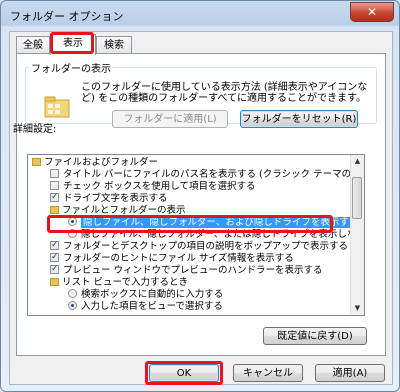  I want to click on tab-search: 検索, so click(114, 45).